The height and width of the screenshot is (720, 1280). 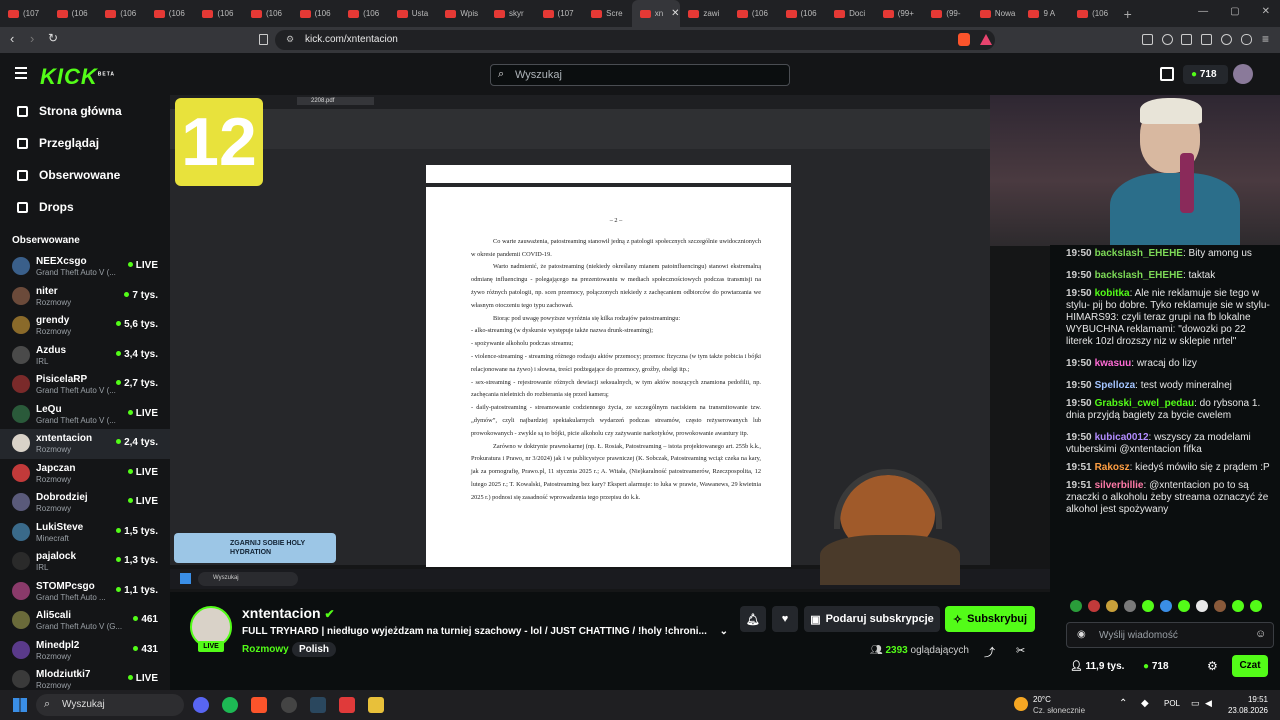 I want to click on followed-channel: Minedpl2 Rozmowy 431, so click(x=85, y=651).